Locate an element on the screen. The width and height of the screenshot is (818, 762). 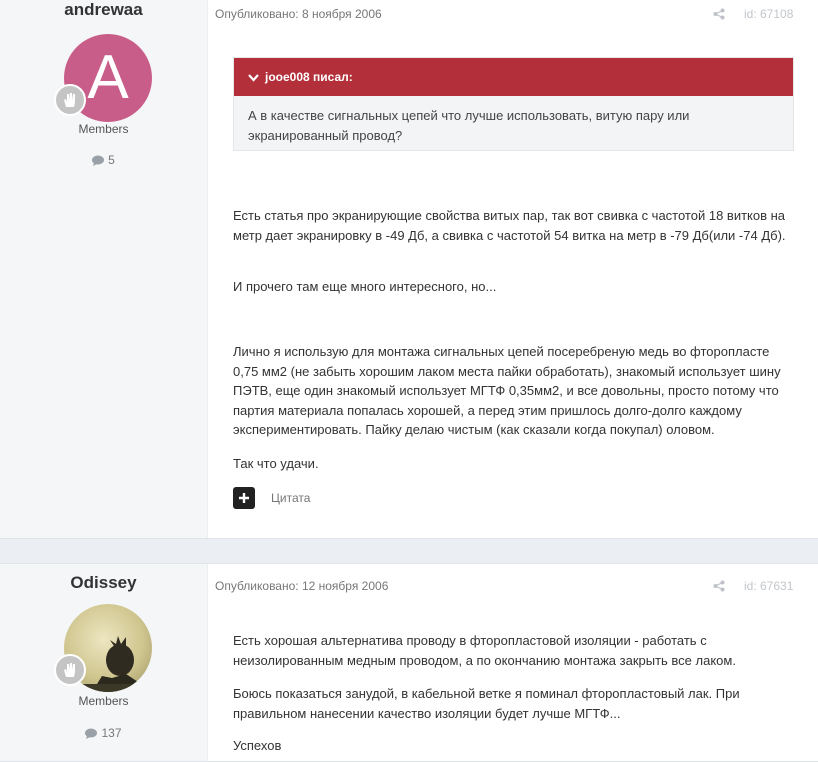
post-id: id: 67631 is located at coordinates (768, 586).